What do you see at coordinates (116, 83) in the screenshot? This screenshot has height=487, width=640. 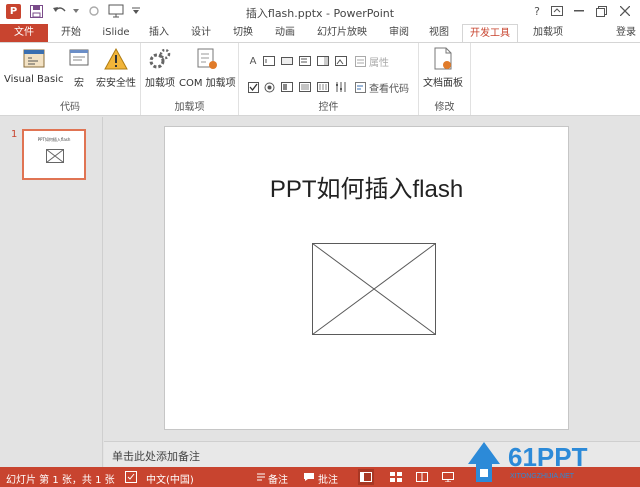 I see `macro-security-label: 宏安全性` at bounding box center [116, 83].